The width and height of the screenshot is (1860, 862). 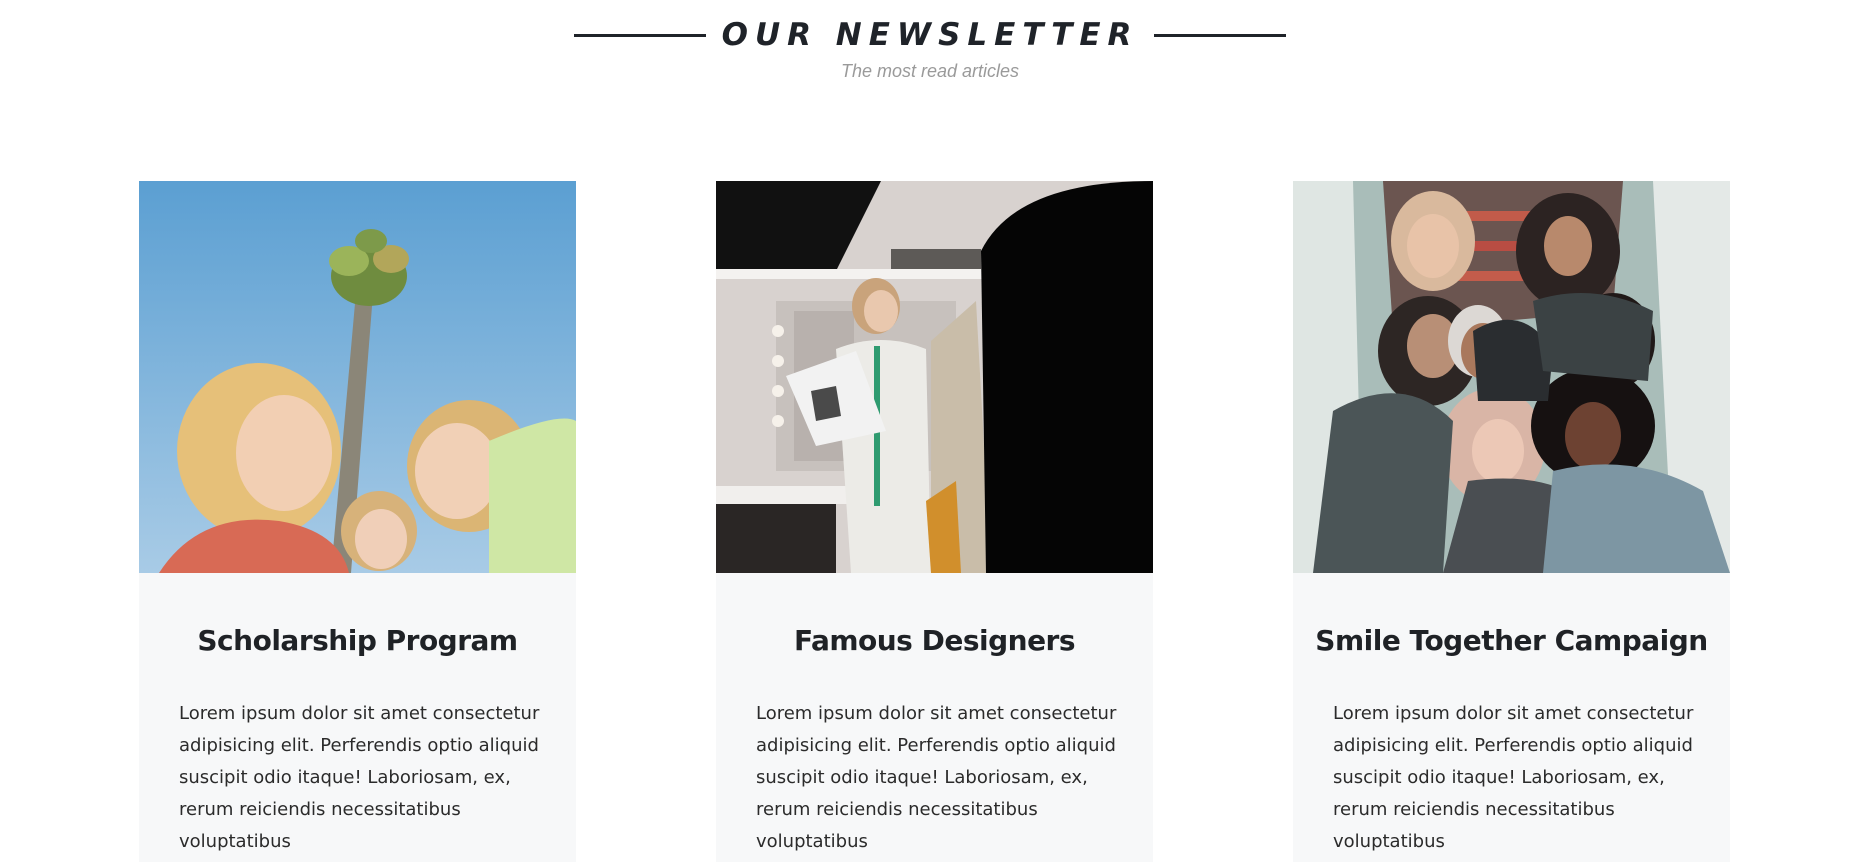 I want to click on newsletter-header: OUR NEWSLETTER The most read articles, so click(x=930, y=50).